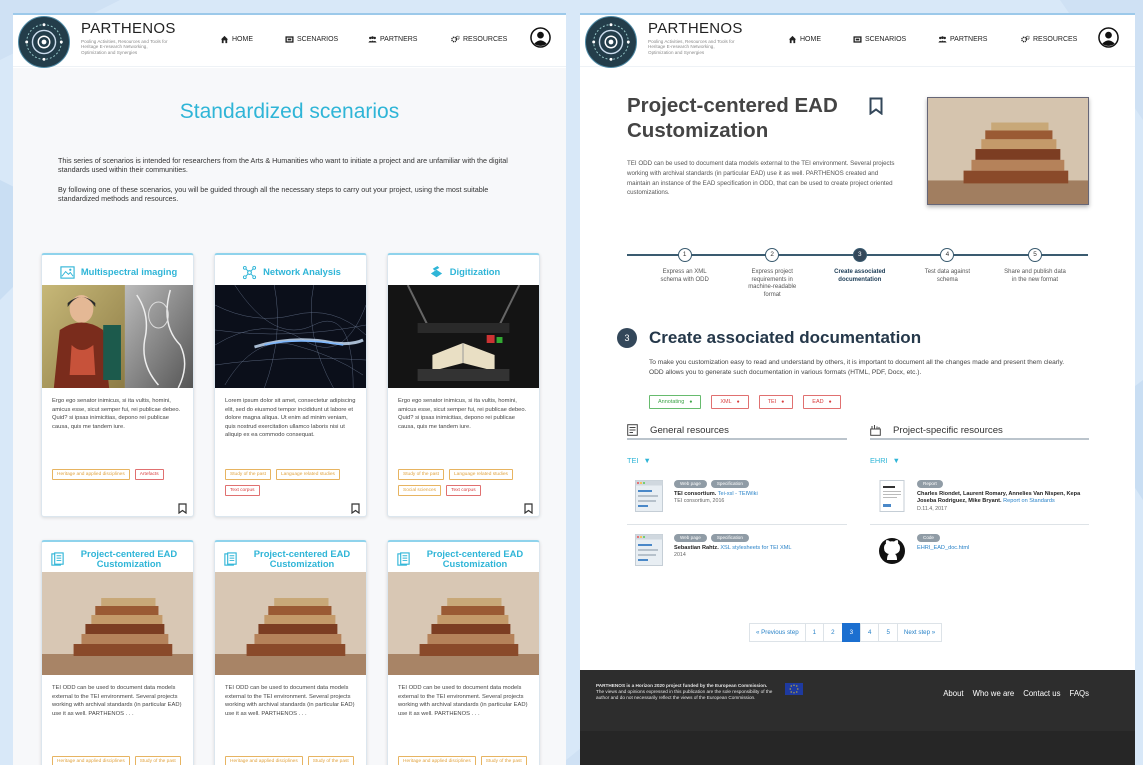 Image resolution: width=1143 pixels, height=765 pixels. Describe the element at coordinates (149, 474) in the screenshot. I see `tag: Artefacts` at that location.